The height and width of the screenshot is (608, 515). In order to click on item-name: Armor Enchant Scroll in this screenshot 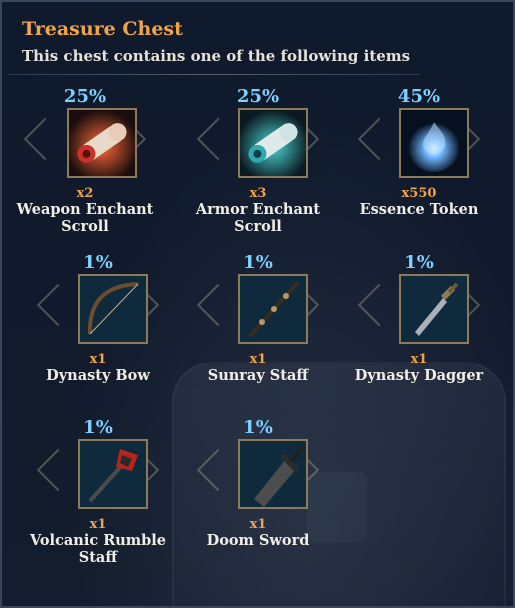, I will do `click(258, 218)`.